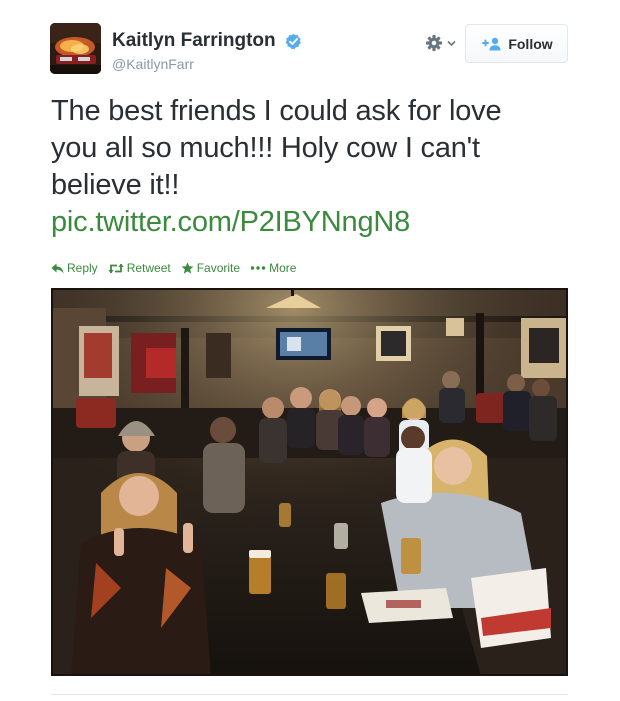 This screenshot has height=701, width=620. Describe the element at coordinates (194, 41) in the screenshot. I see `user-display-name: Kaitlyn Farrington` at that location.